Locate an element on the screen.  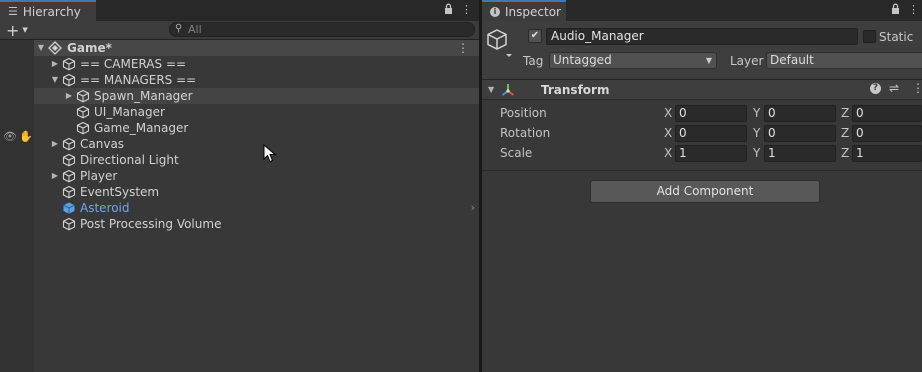
position-row: Position X 0 Y 0 Z 0 is located at coordinates (702, 113).